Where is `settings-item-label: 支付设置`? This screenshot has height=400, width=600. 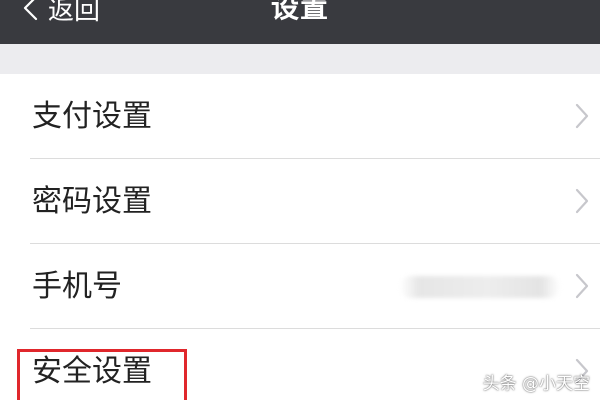
settings-item-label: 支付设置 is located at coordinates (92, 116).